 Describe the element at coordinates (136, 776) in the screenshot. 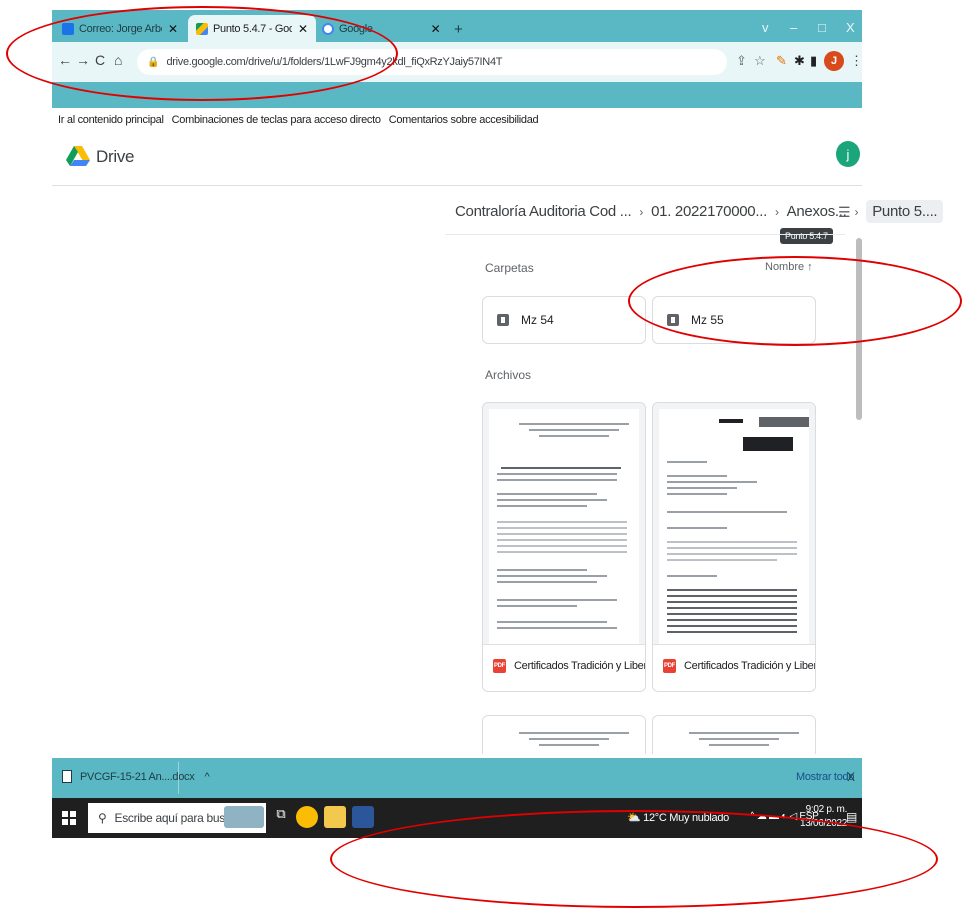

I see `download-item: PVCGF-15-21 An....docx ^` at that location.